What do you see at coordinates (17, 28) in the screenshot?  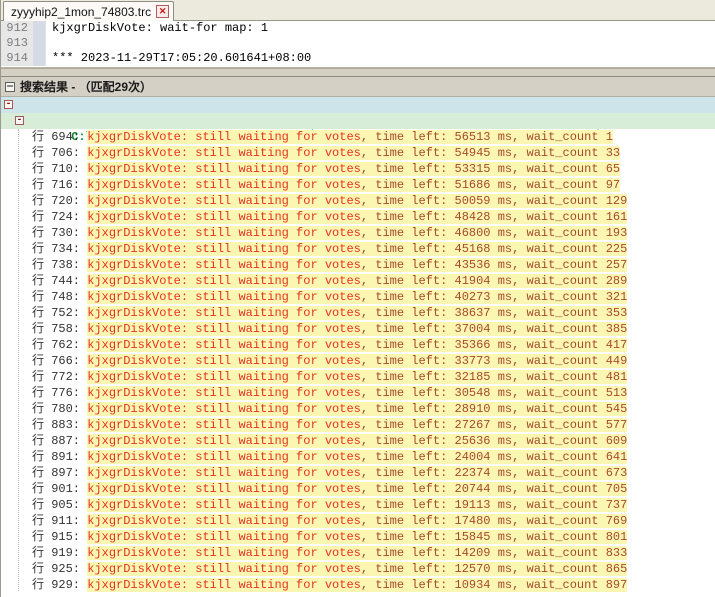 I see `line-number: 912` at bounding box center [17, 28].